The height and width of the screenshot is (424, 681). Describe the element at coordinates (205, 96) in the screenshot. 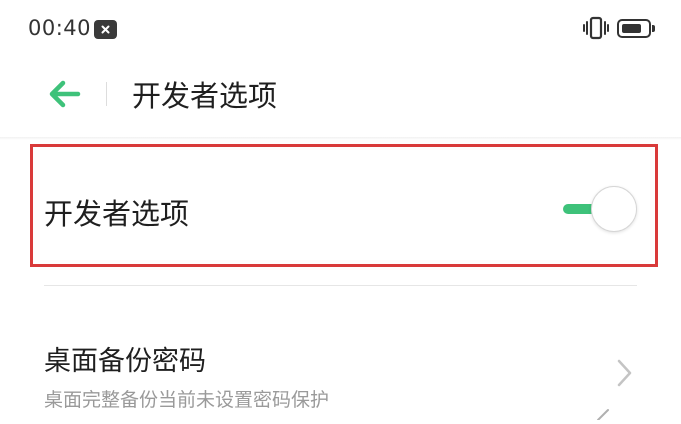

I see `page-title: 开发者选项` at that location.